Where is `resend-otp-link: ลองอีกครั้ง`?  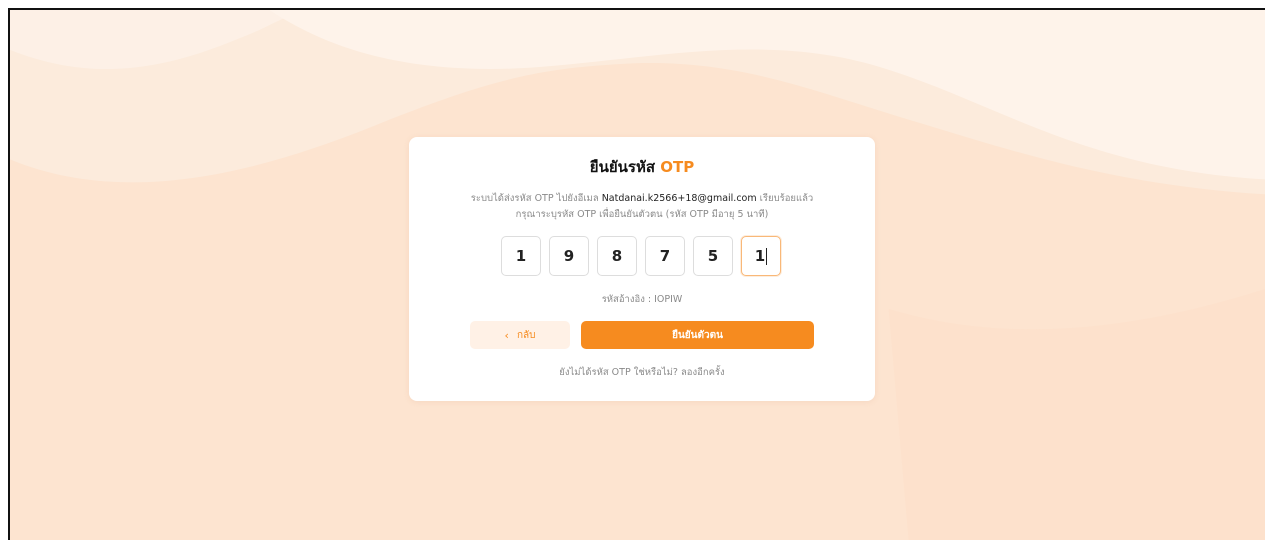 resend-otp-link: ลองอีกครั้ง is located at coordinates (703, 372).